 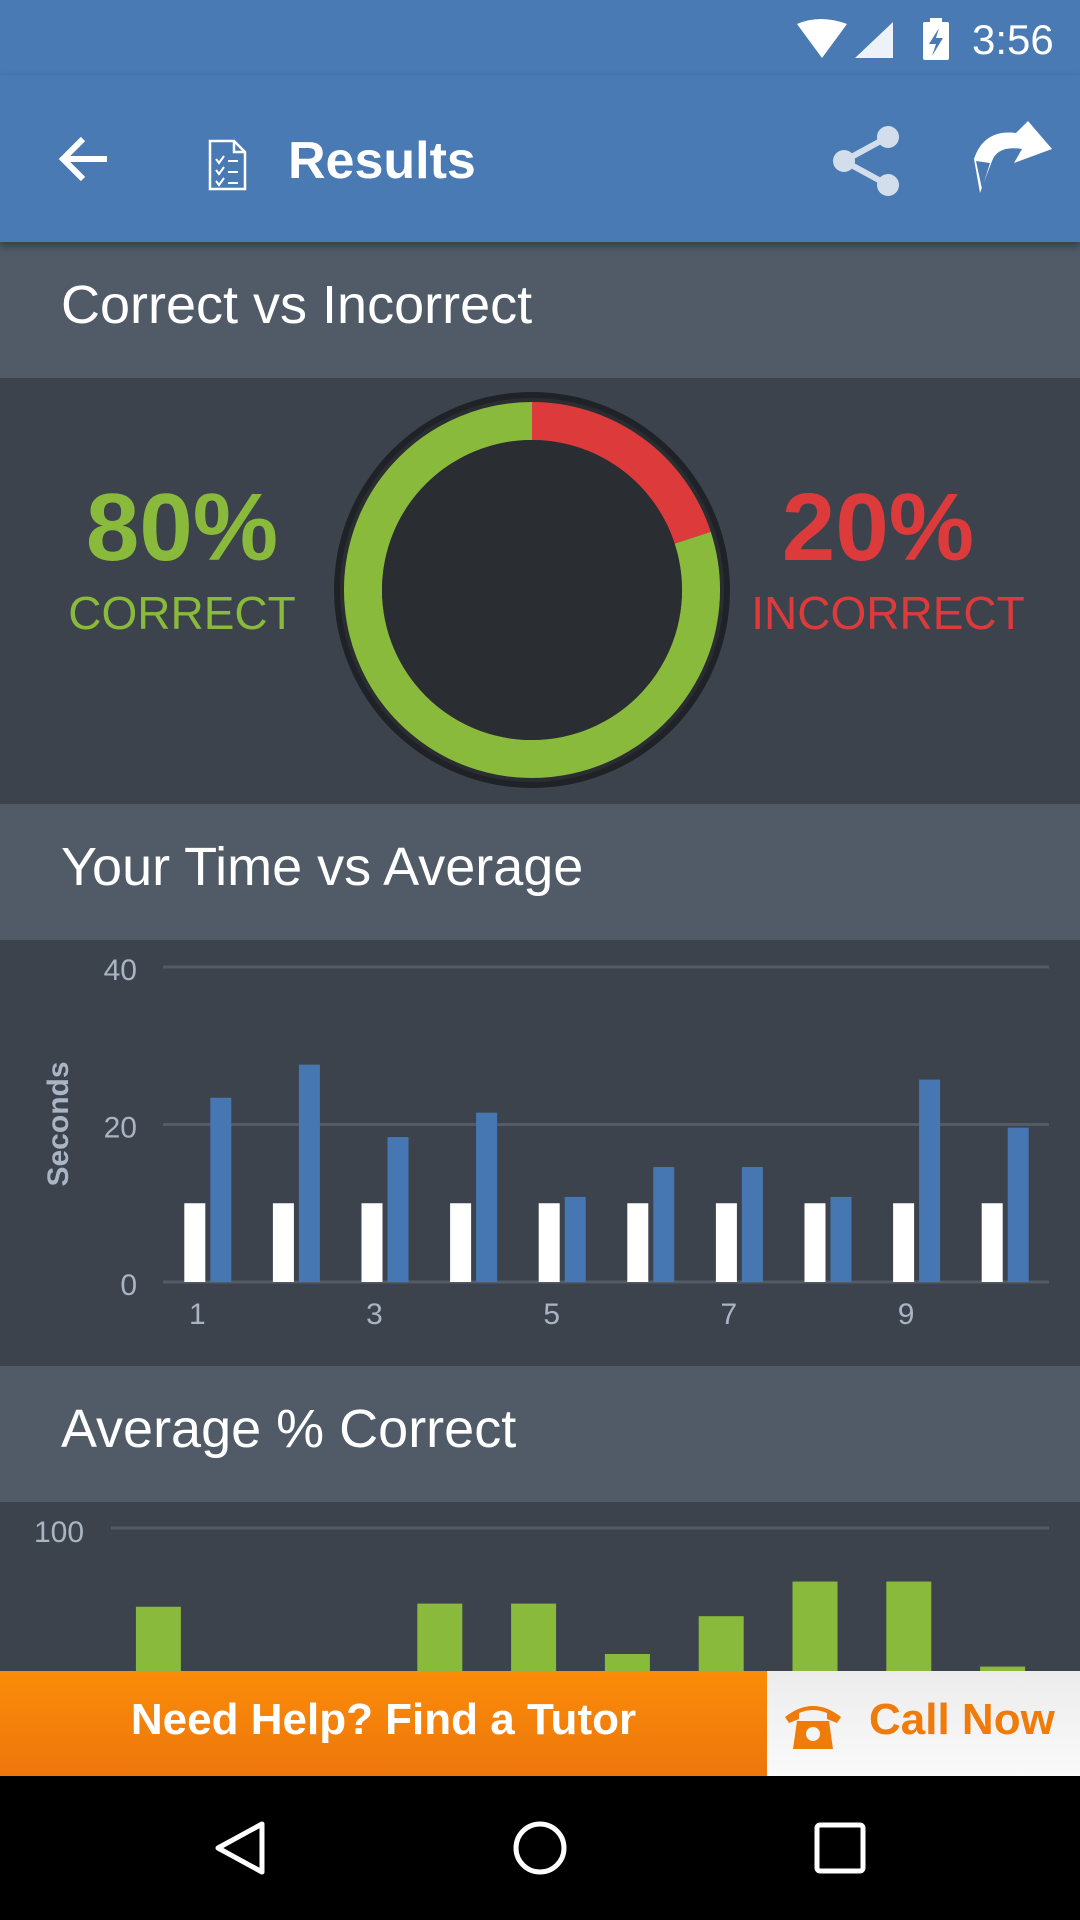 I want to click on checklist-document-icon, so click(x=227, y=165).